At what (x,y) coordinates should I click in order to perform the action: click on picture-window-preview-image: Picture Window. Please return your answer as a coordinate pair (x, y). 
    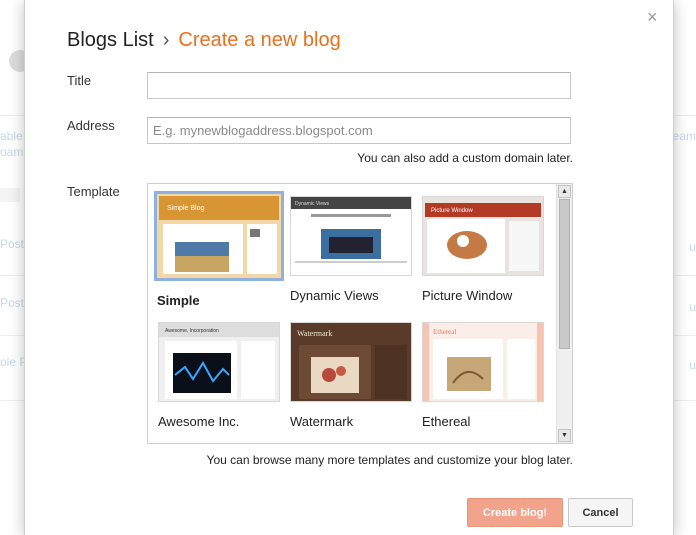
    Looking at the image, I should click on (483, 236).